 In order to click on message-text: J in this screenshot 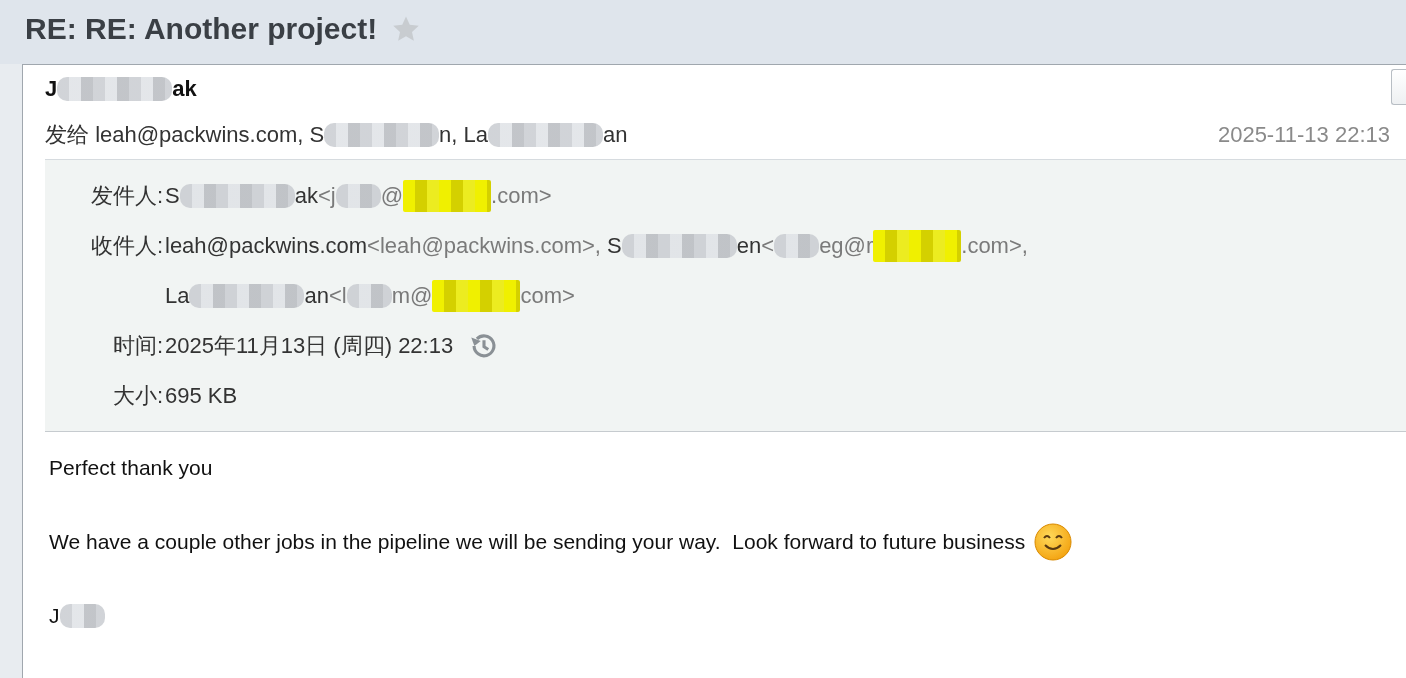, I will do `click(727, 616)`.